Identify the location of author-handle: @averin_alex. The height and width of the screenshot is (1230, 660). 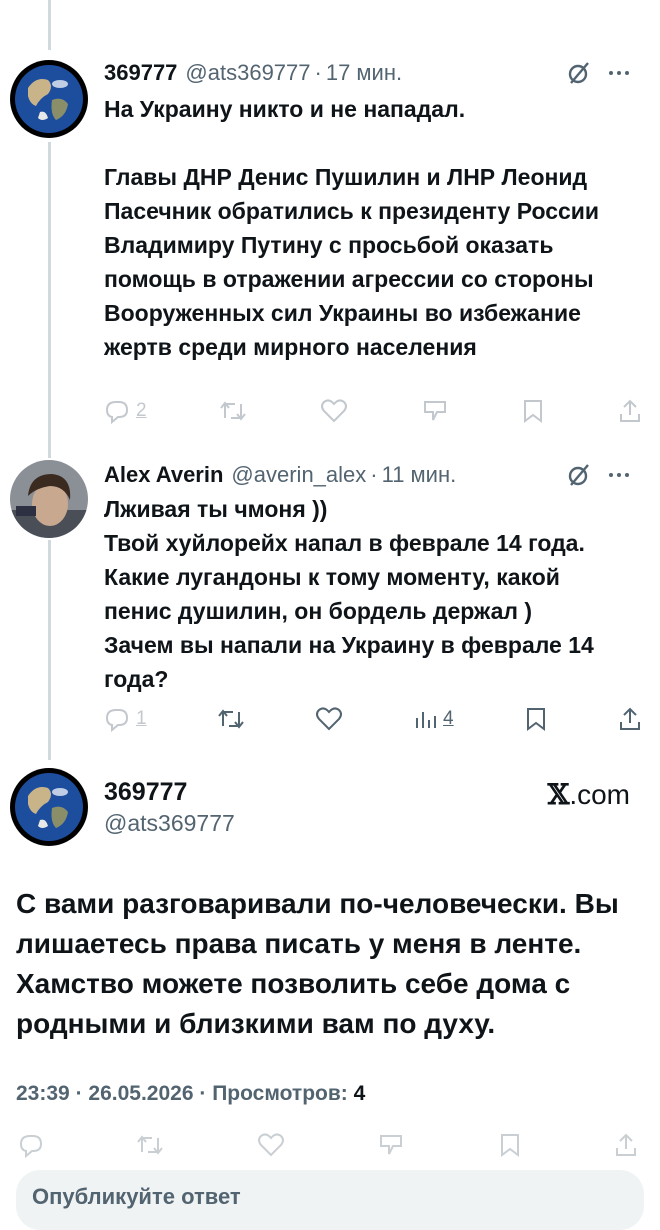
(298, 475).